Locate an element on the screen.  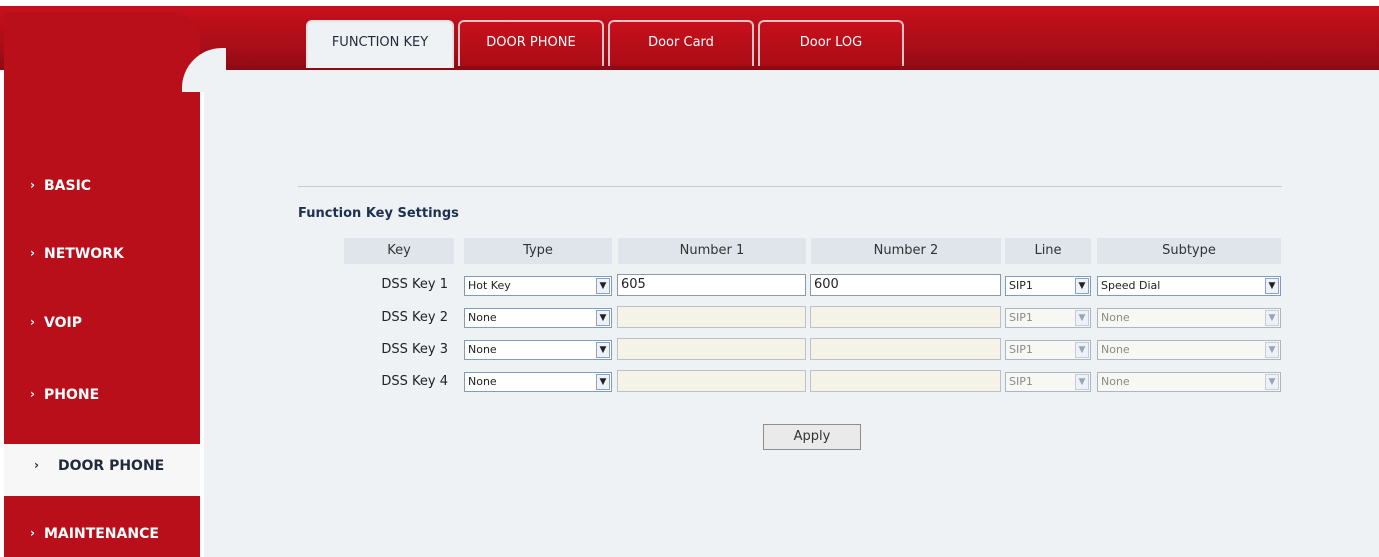
number2-input: 600 is located at coordinates (905, 285).